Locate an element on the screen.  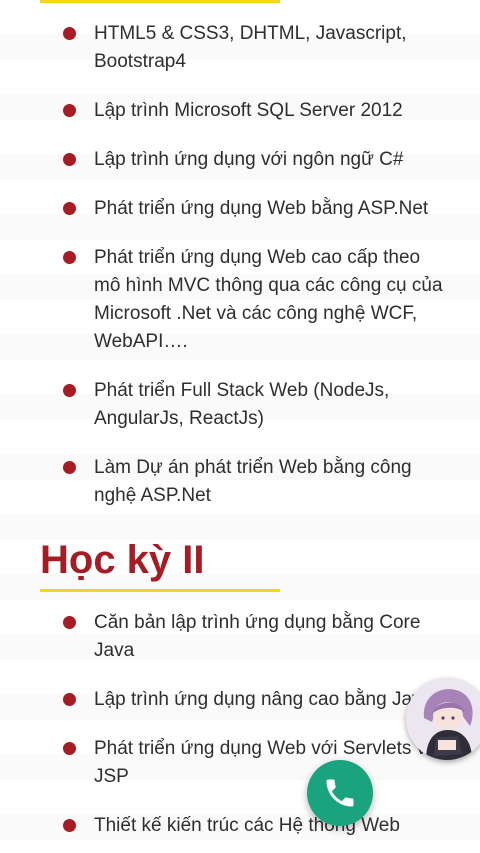
list-item-text: Lập trình ứng dụng nâng cao bằng Java is located at coordinates (263, 699).